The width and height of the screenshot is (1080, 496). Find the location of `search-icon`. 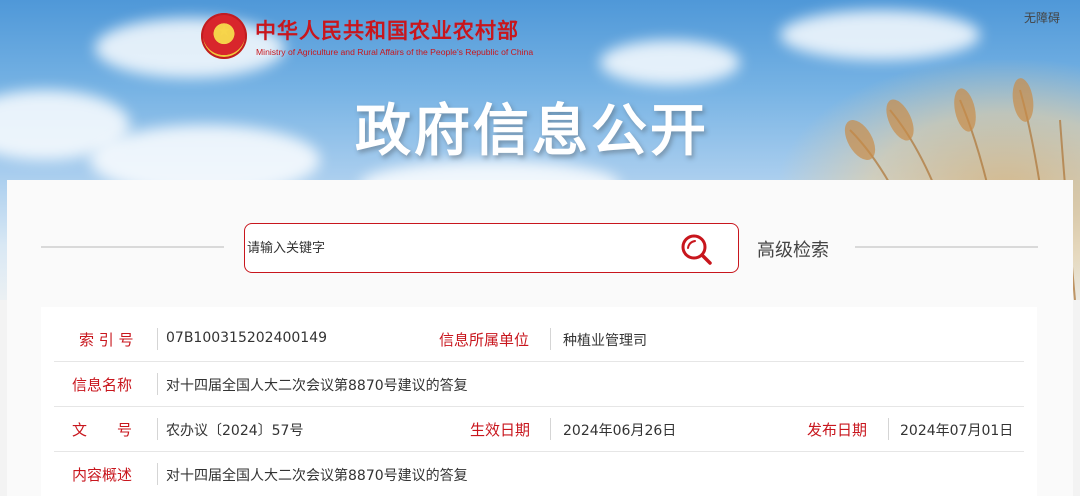

search-icon is located at coordinates (696, 250).